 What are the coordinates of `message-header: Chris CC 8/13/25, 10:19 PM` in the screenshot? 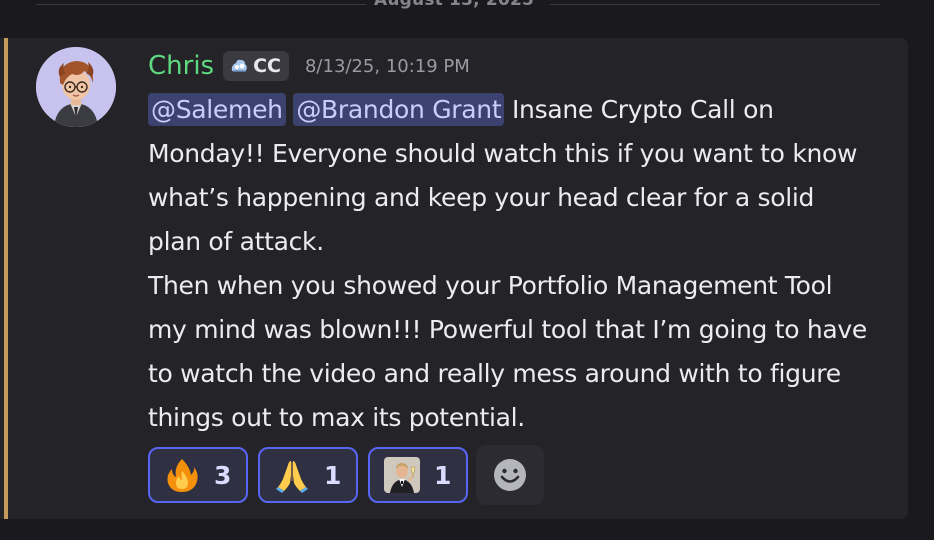 It's located at (309, 66).